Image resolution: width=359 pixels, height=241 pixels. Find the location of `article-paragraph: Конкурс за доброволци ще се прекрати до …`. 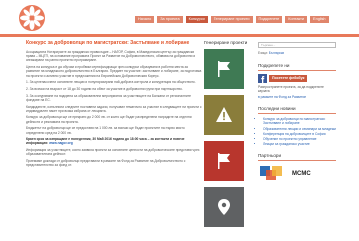

article-paragraph: Конкурс за доброволци ще се прекрати до … is located at coordinates (109, 119).